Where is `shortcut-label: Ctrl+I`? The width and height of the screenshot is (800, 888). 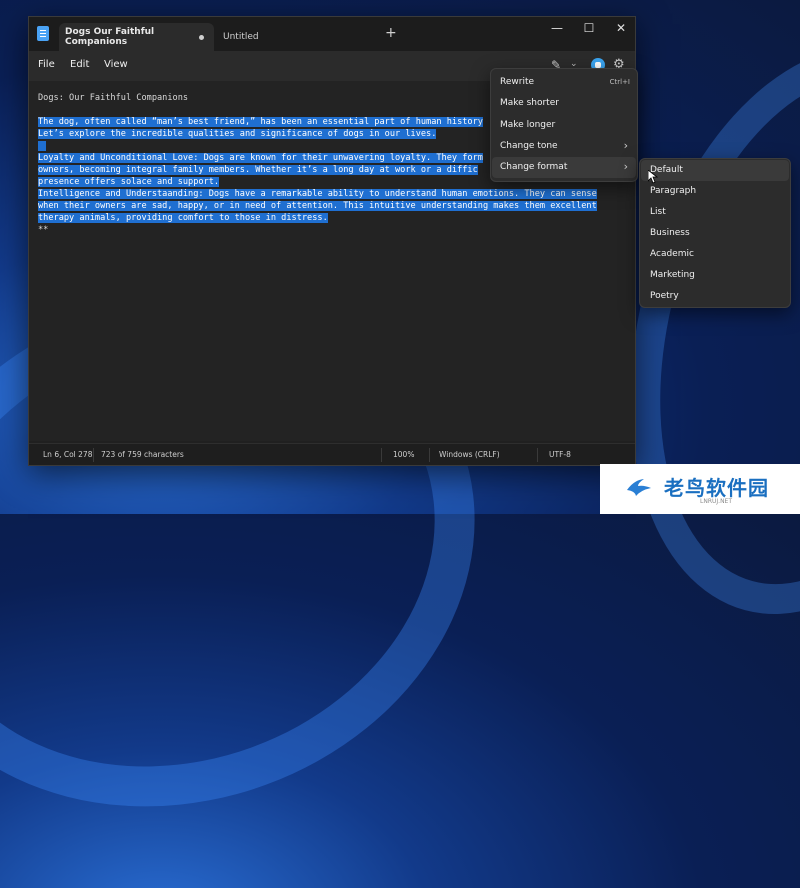 shortcut-label: Ctrl+I is located at coordinates (619, 82).